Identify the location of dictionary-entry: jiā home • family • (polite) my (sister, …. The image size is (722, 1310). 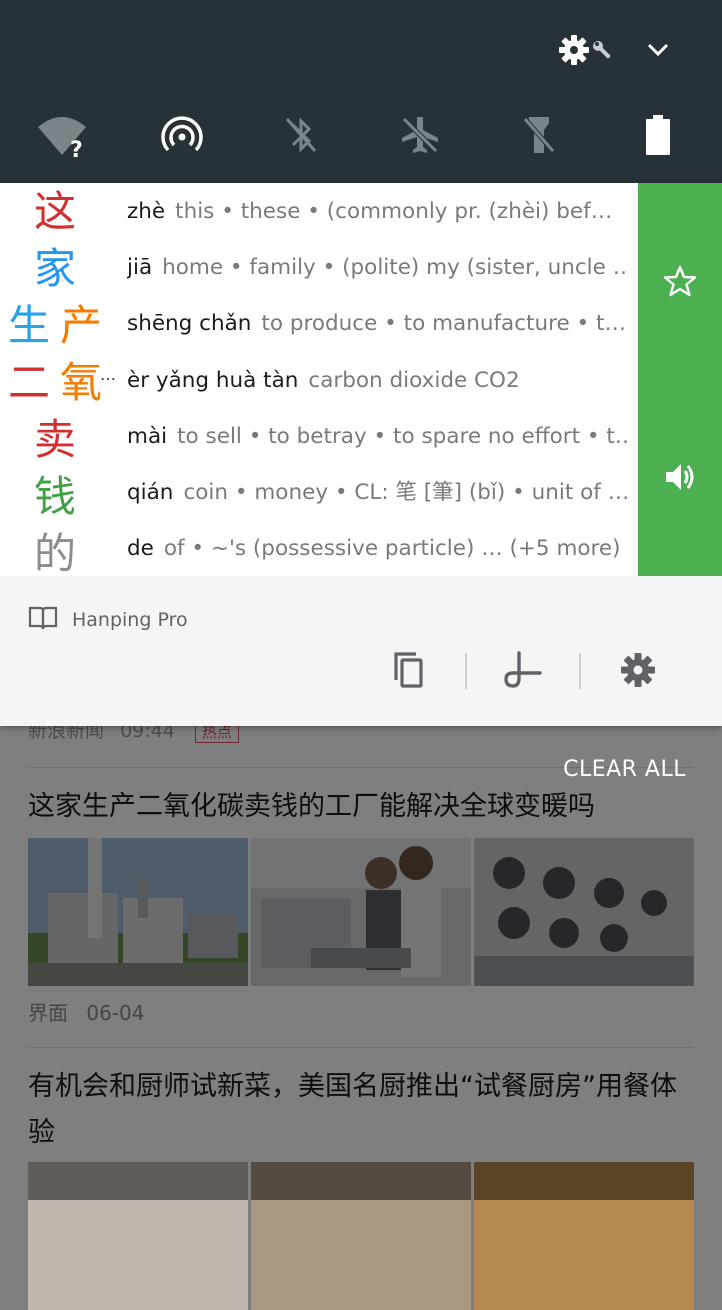
(377, 268).